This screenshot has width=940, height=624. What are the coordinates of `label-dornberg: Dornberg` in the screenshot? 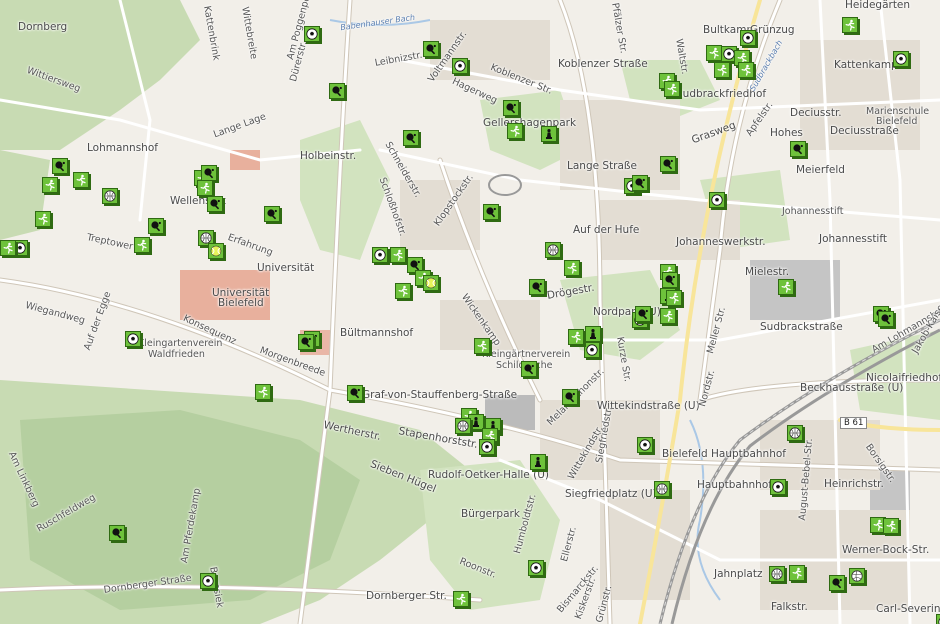 It's located at (43, 27).